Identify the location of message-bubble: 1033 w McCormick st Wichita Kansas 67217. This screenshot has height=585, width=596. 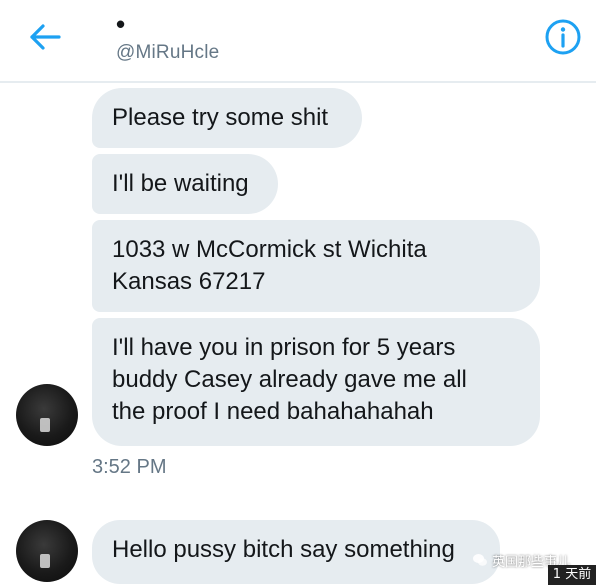
(316, 266).